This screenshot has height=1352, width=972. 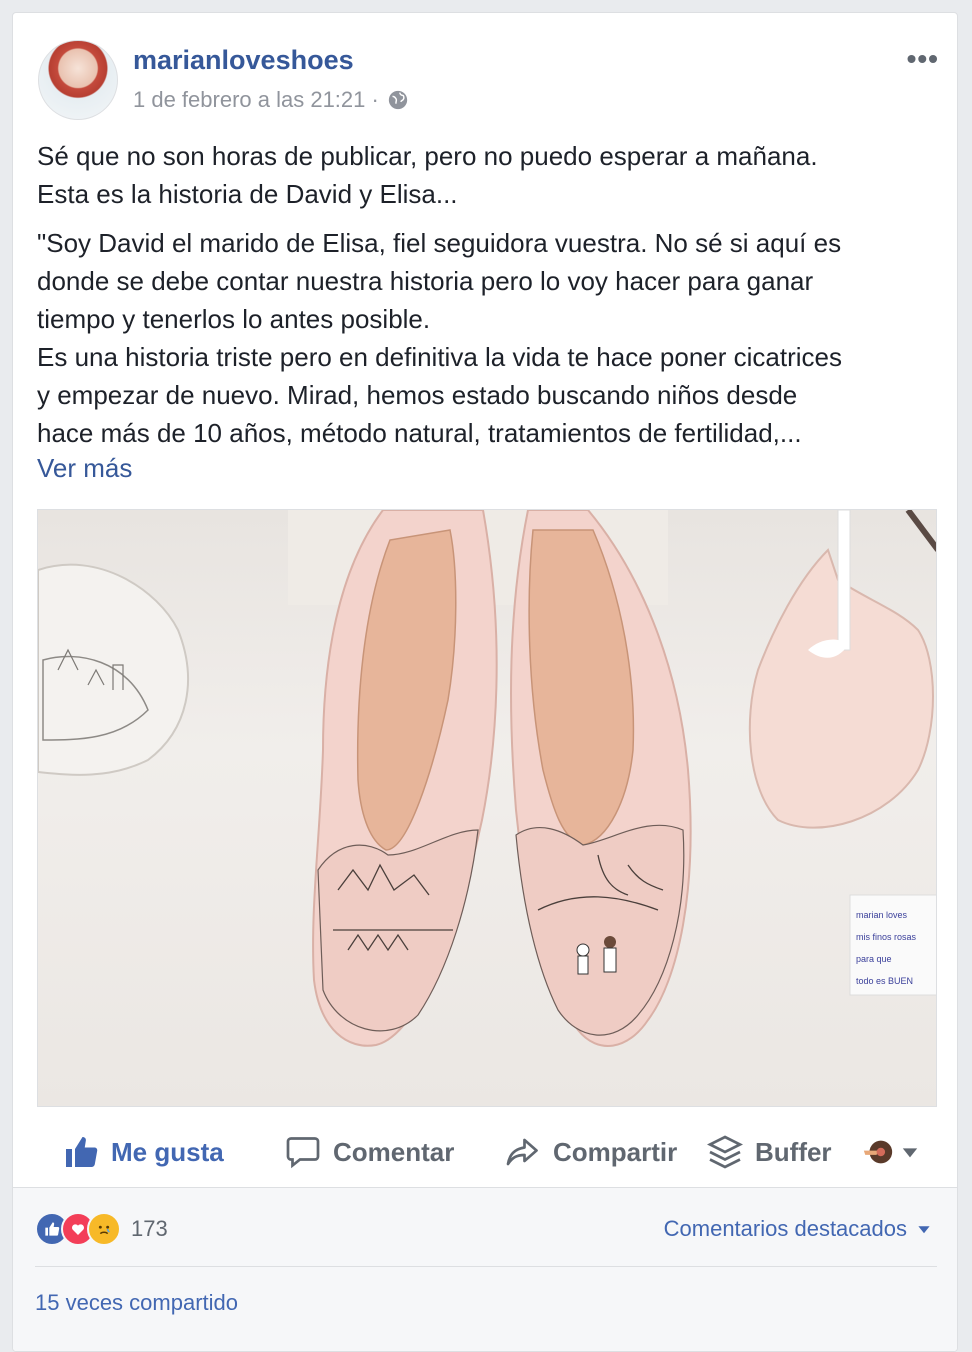 What do you see at coordinates (234, 319) in the screenshot?
I see `text-line: tiempo y tenerlos lo antes posible.` at bounding box center [234, 319].